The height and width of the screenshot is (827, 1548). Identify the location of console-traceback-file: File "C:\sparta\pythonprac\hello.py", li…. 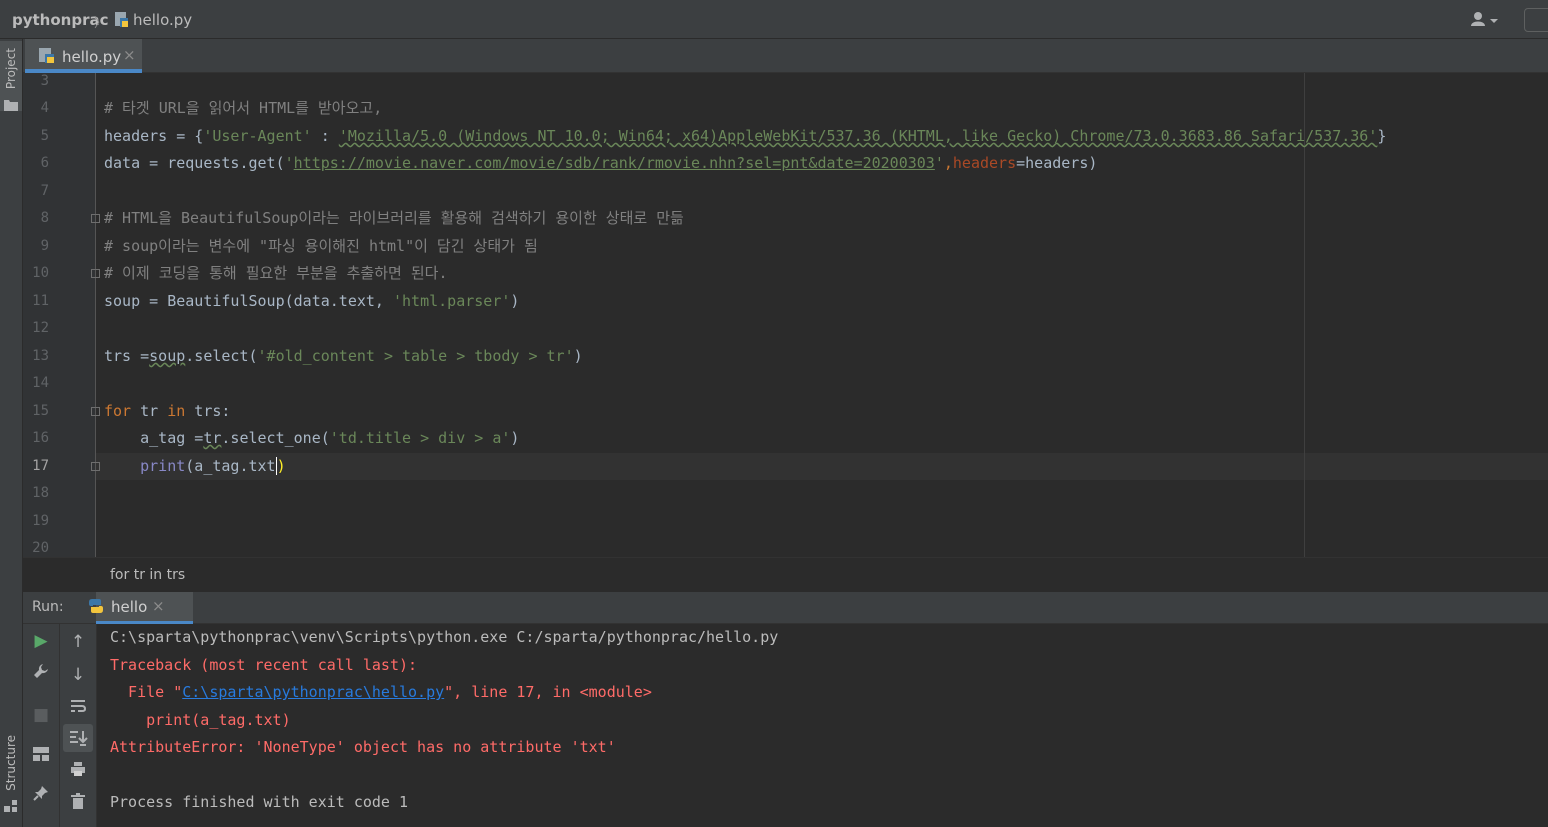
(381, 692).